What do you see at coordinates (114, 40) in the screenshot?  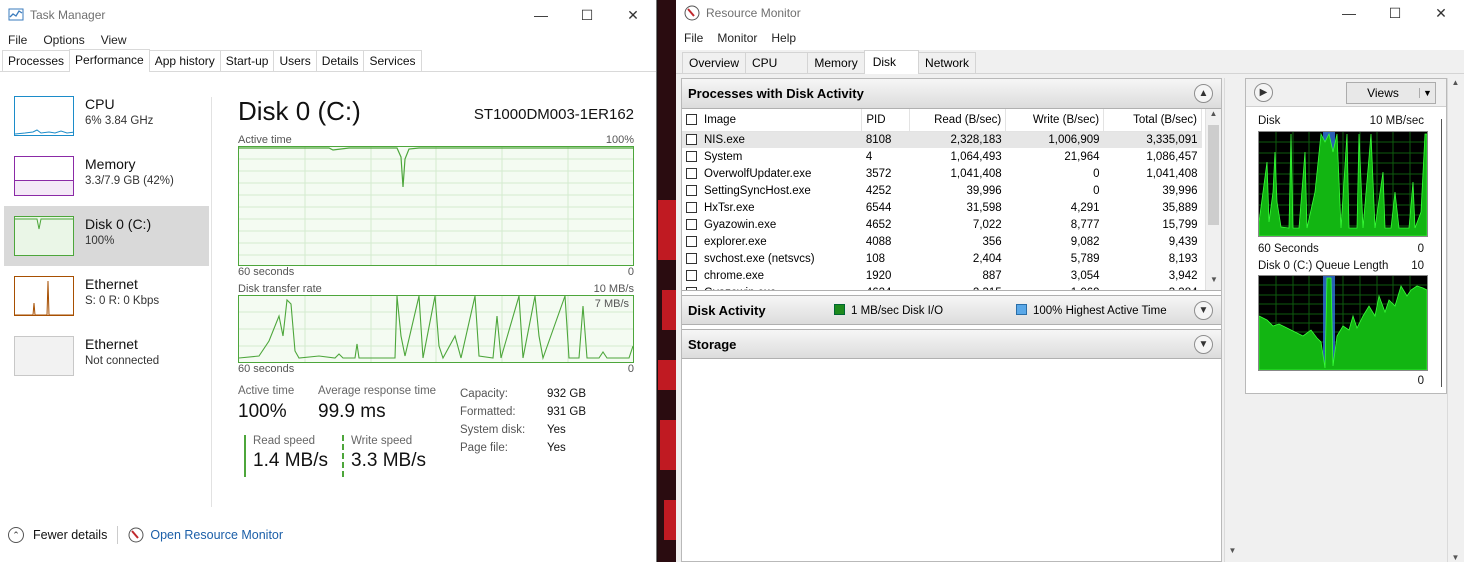 I see `menu-view: View` at bounding box center [114, 40].